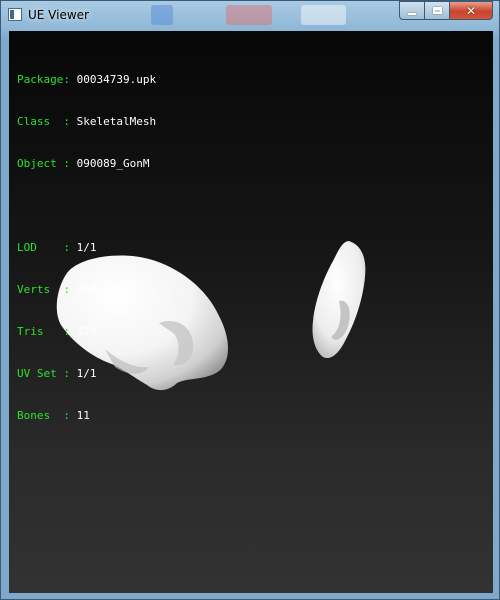  I want to click on maximize-icon, so click(437, 10).